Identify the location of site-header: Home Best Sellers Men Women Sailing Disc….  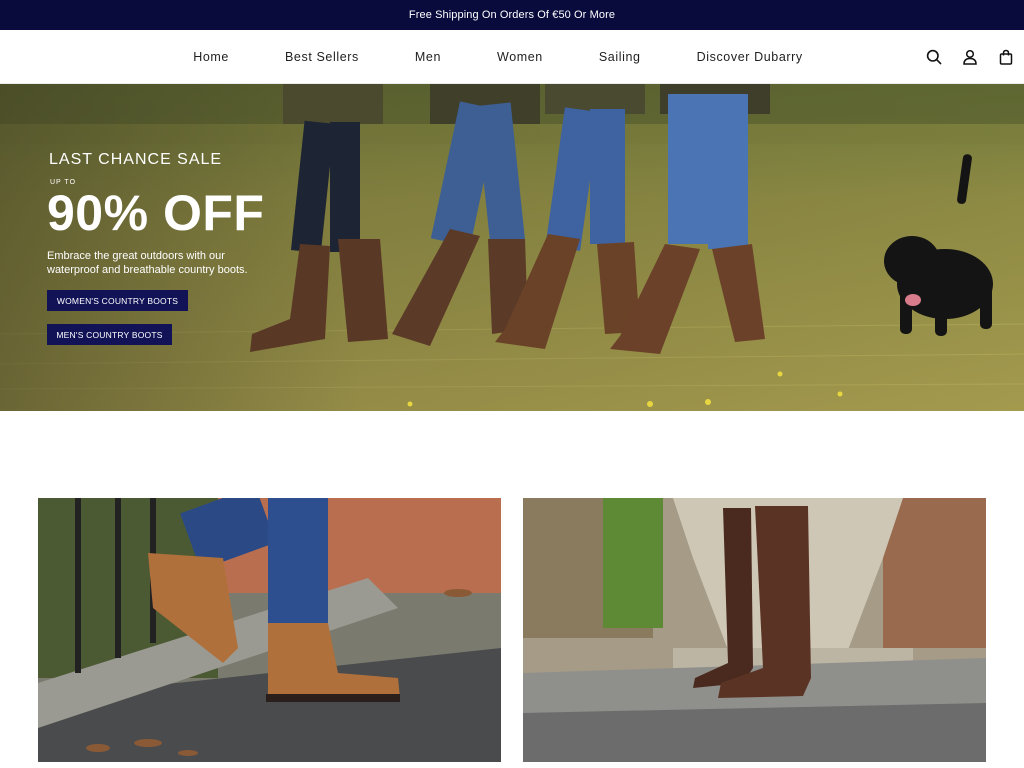
(512, 57).